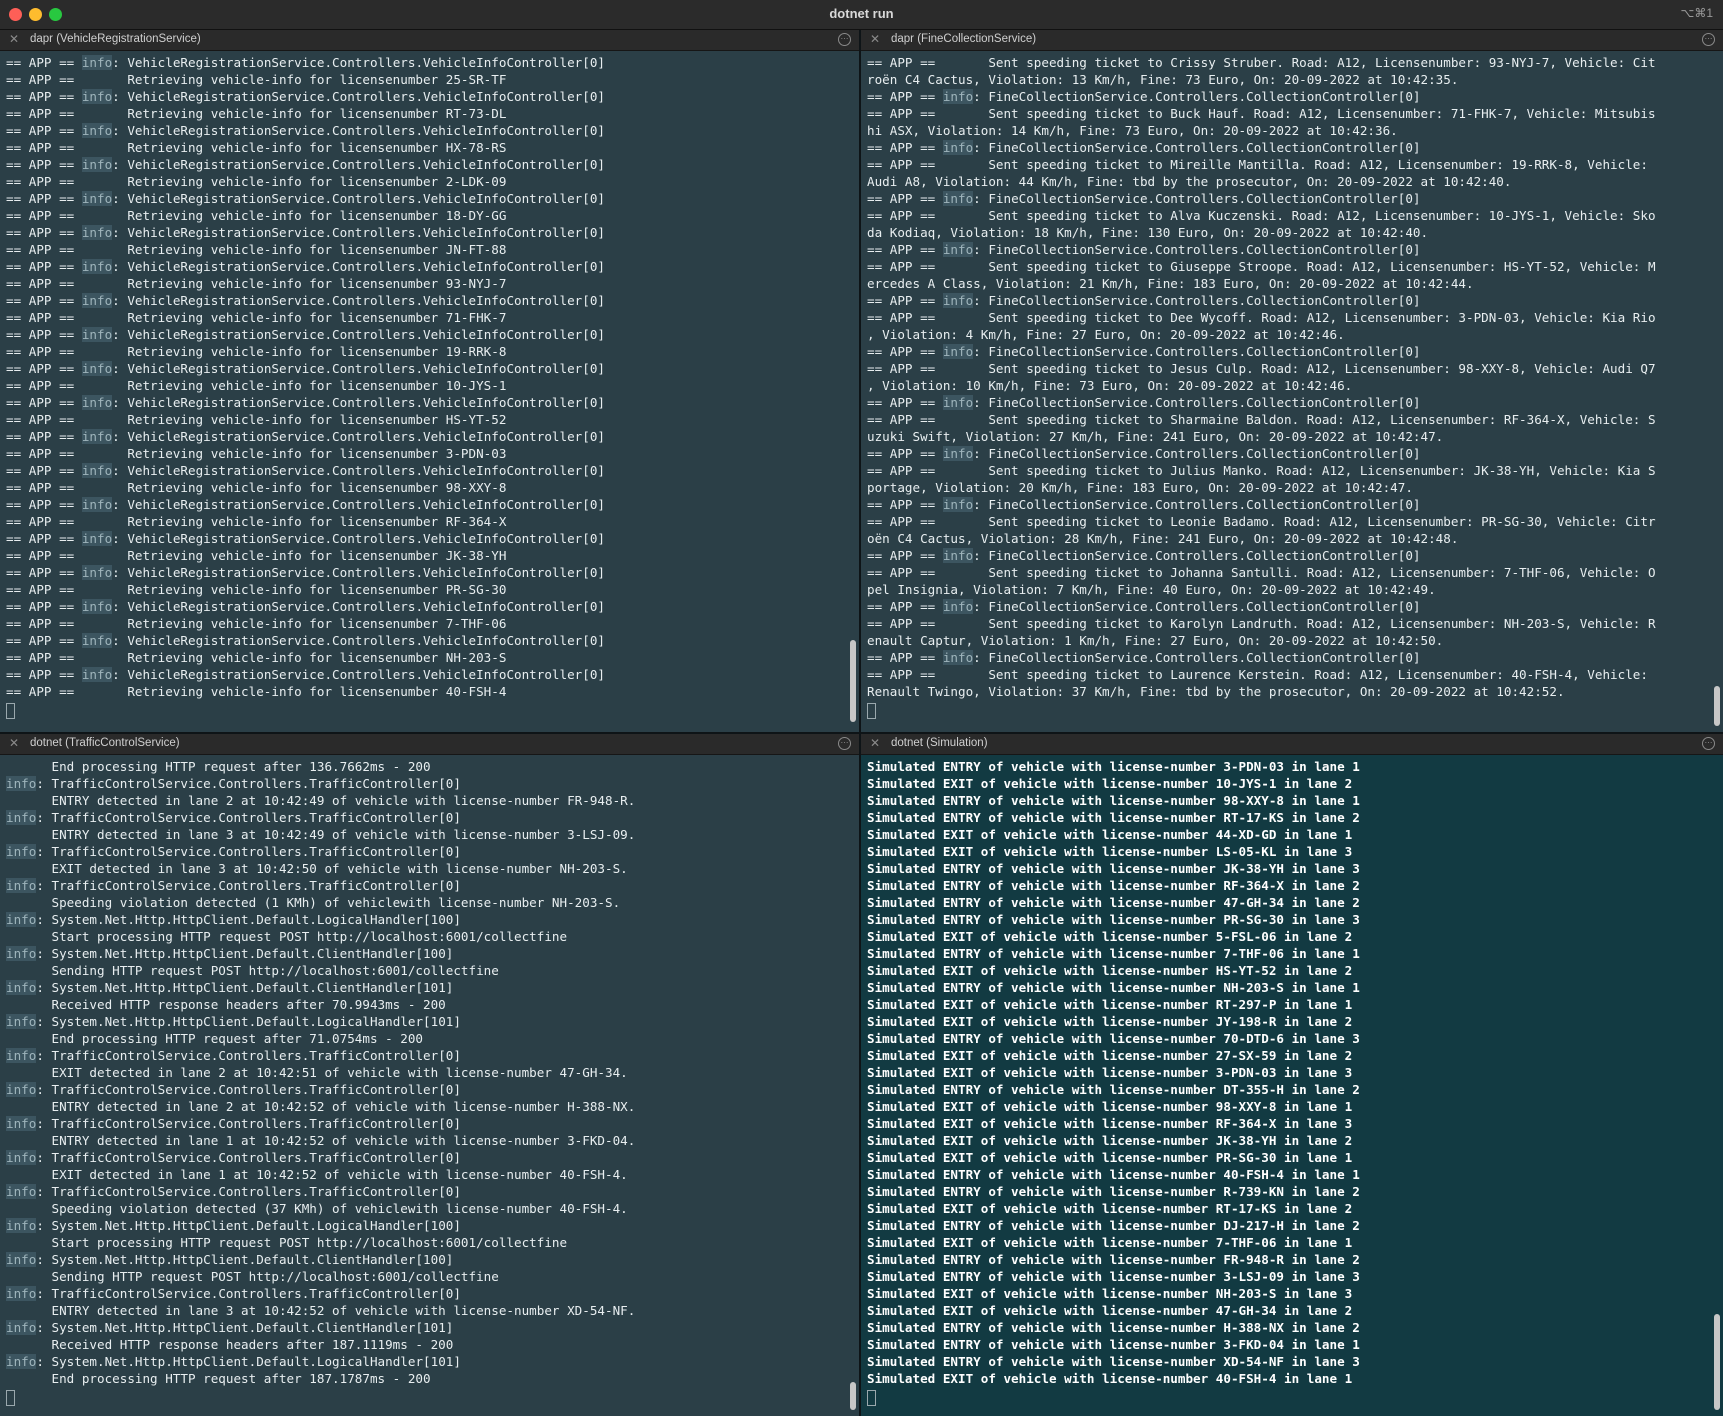 Image resolution: width=1723 pixels, height=1416 pixels. Describe the element at coordinates (429, 40) in the screenshot. I see `pane-header: ✕ dapr (VehicleRegistrationService) ⋯` at that location.